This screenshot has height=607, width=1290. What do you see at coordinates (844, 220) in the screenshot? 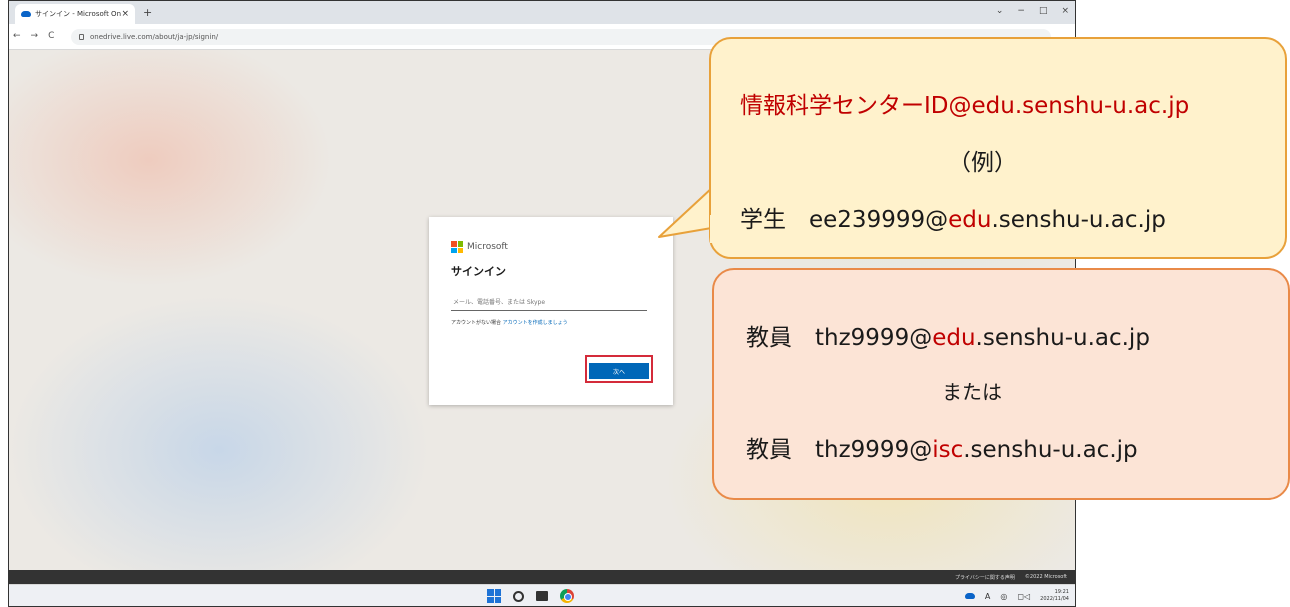
I see `student-prefix: 学生 ee239999@` at bounding box center [844, 220].